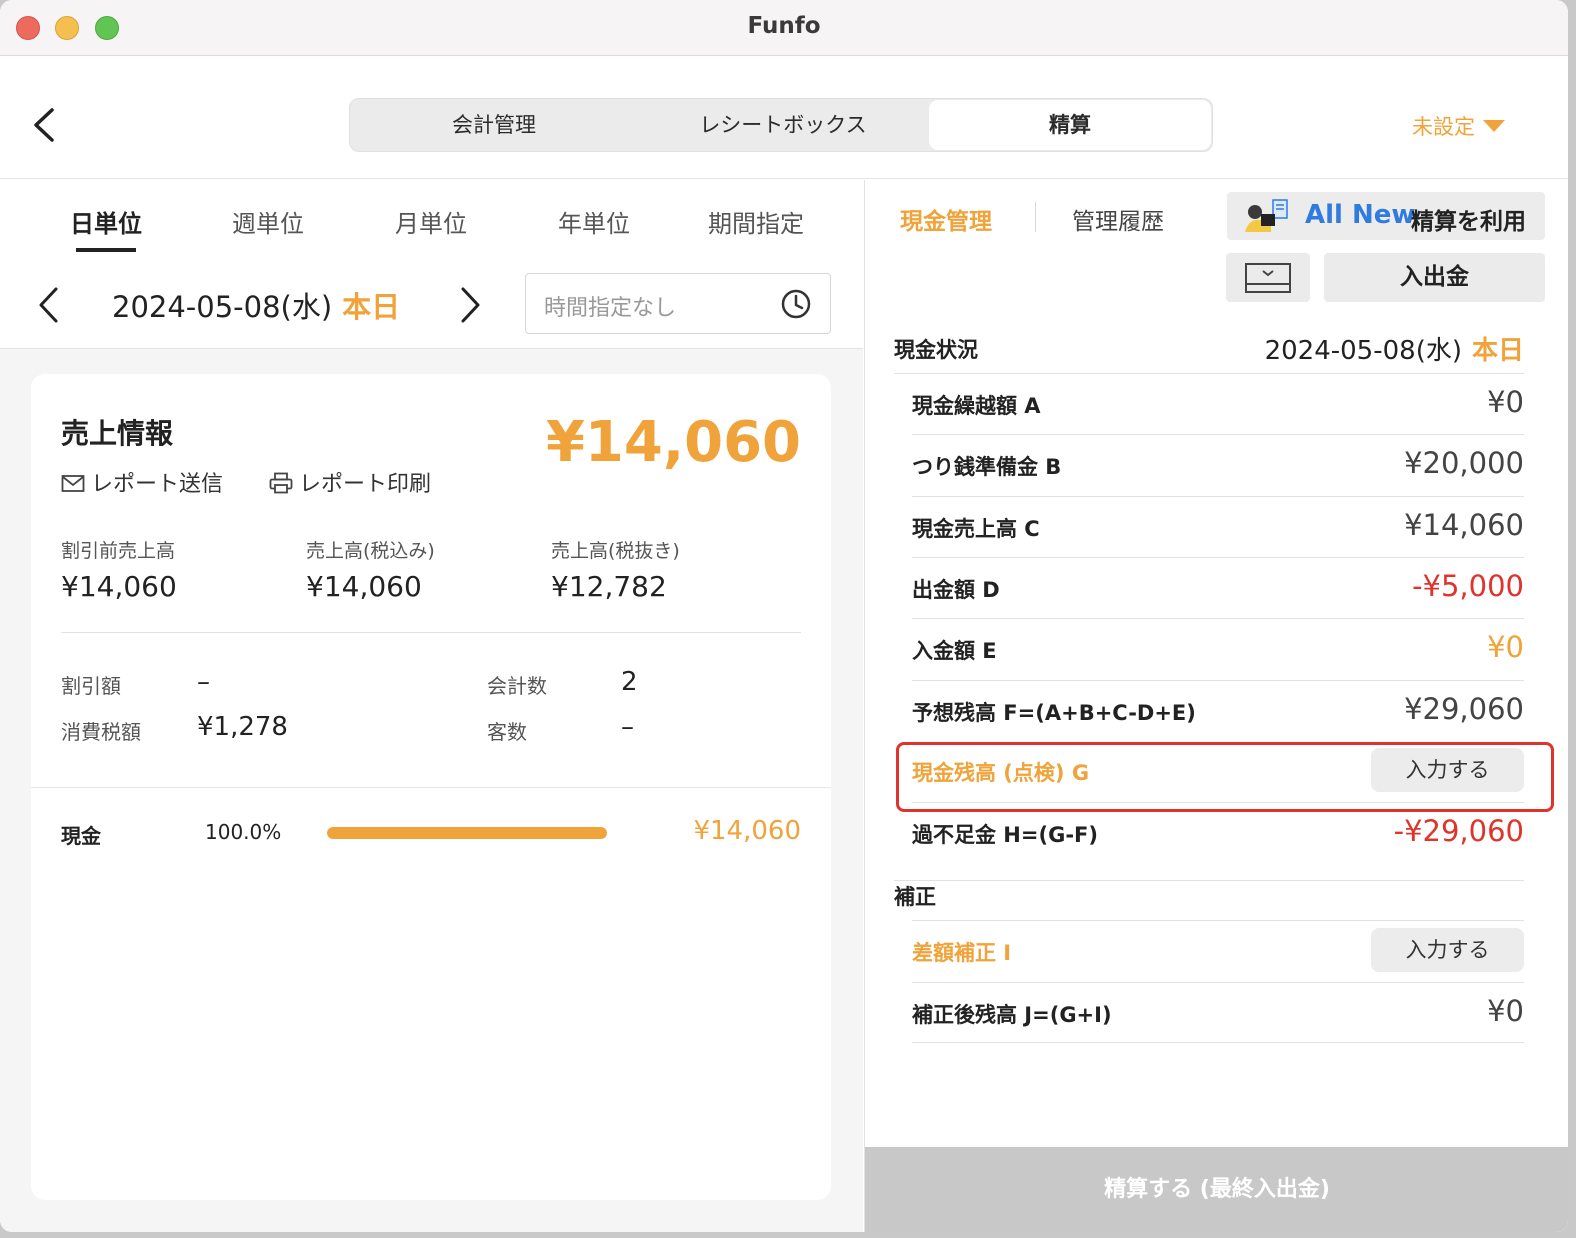 This screenshot has height=1238, width=1576. Describe the element at coordinates (976, 406) in the screenshot. I see `row-label: 現金繰越額 A` at that location.